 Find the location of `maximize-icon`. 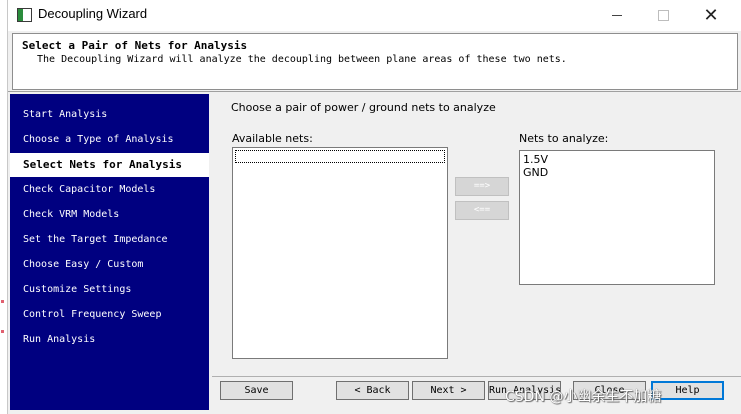

maximize-icon is located at coordinates (663, 15).